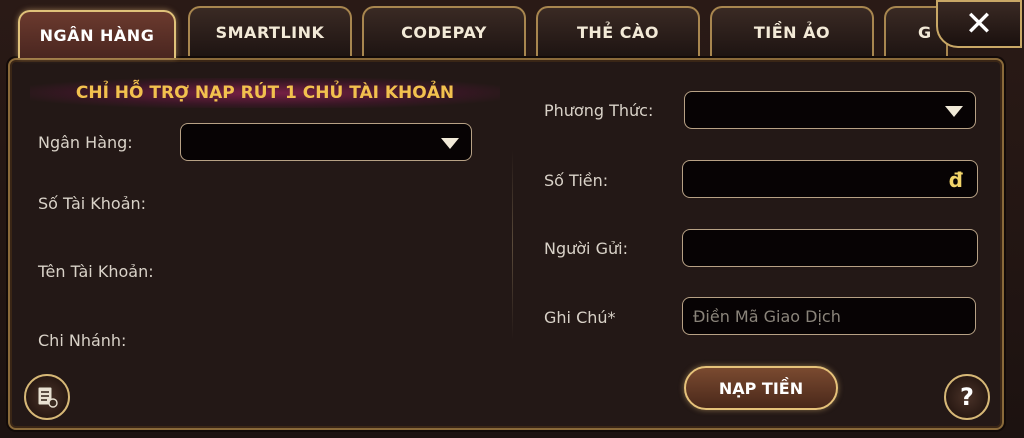 Image resolution: width=1024 pixels, height=438 pixels. What do you see at coordinates (955, 180) in the screenshot?
I see `currency-symbol: đ` at bounding box center [955, 180].